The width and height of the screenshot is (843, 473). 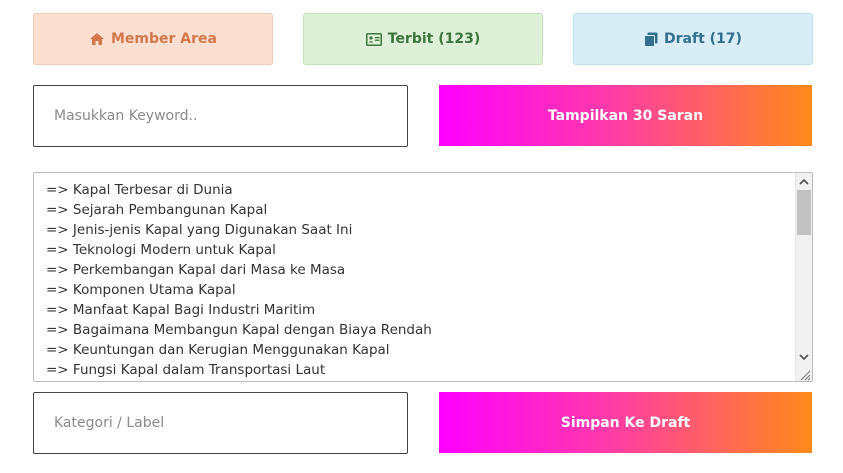 What do you see at coordinates (97, 39) in the screenshot?
I see `home-icon` at bounding box center [97, 39].